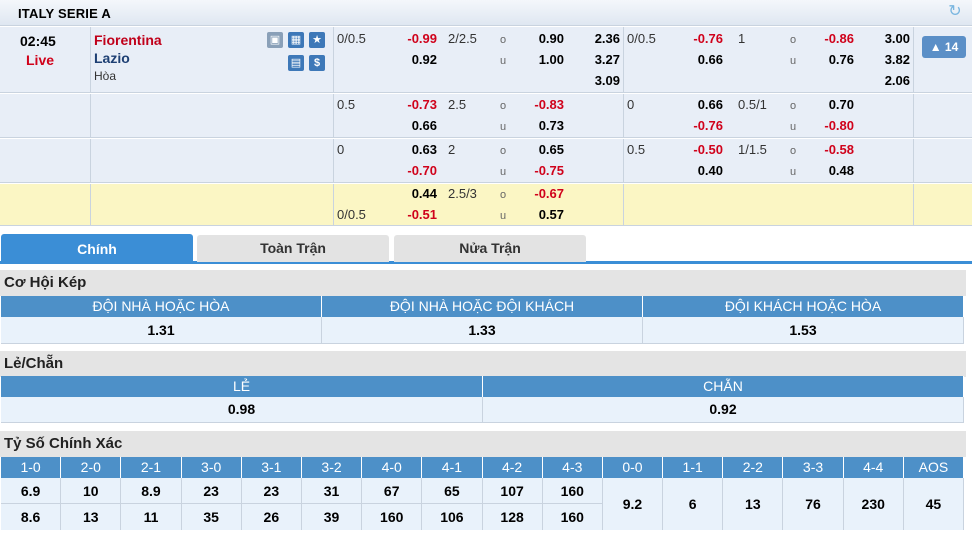  Describe the element at coordinates (633, 504) in the screenshot. I see `correct-score-draw-odds: 9.2` at that location.